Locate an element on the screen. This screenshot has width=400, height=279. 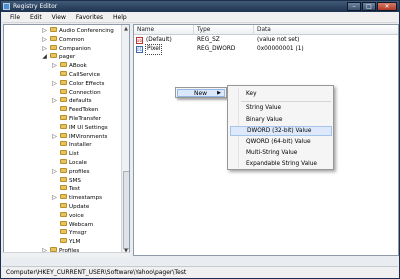
menu-edit: Edit is located at coordinates (36, 17).